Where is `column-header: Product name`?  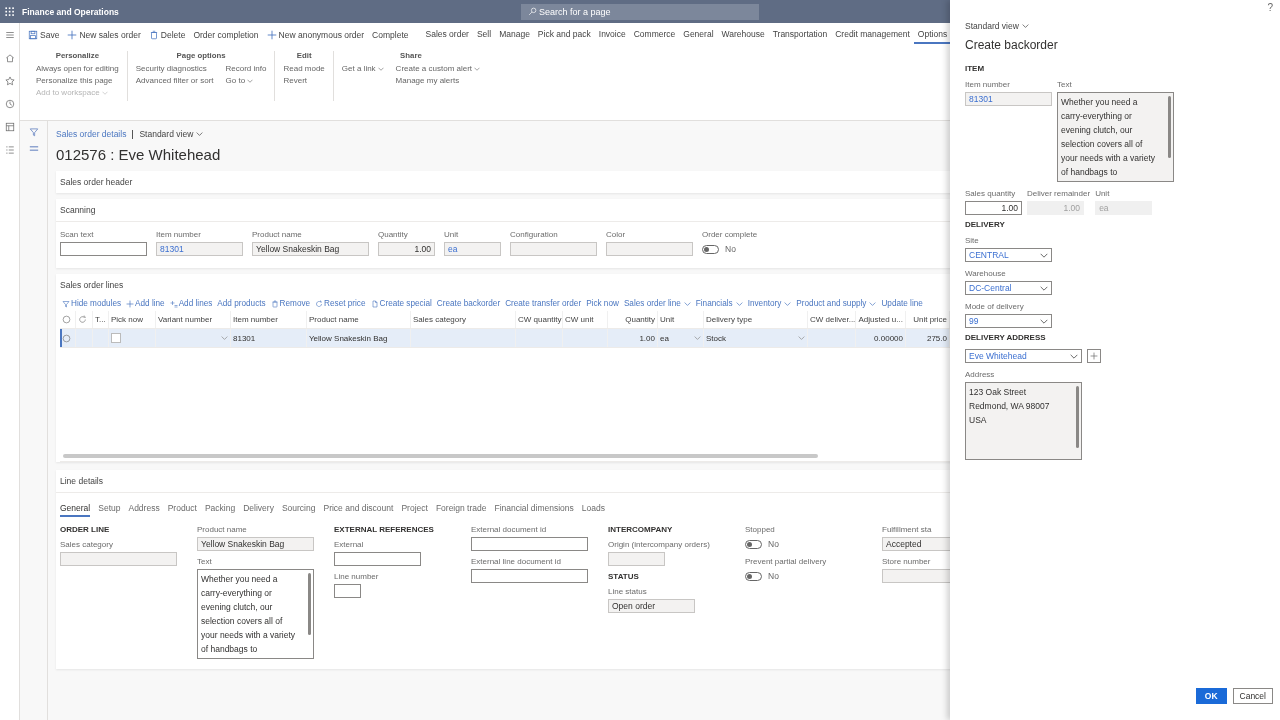
column-header: Product name is located at coordinates (334, 319).